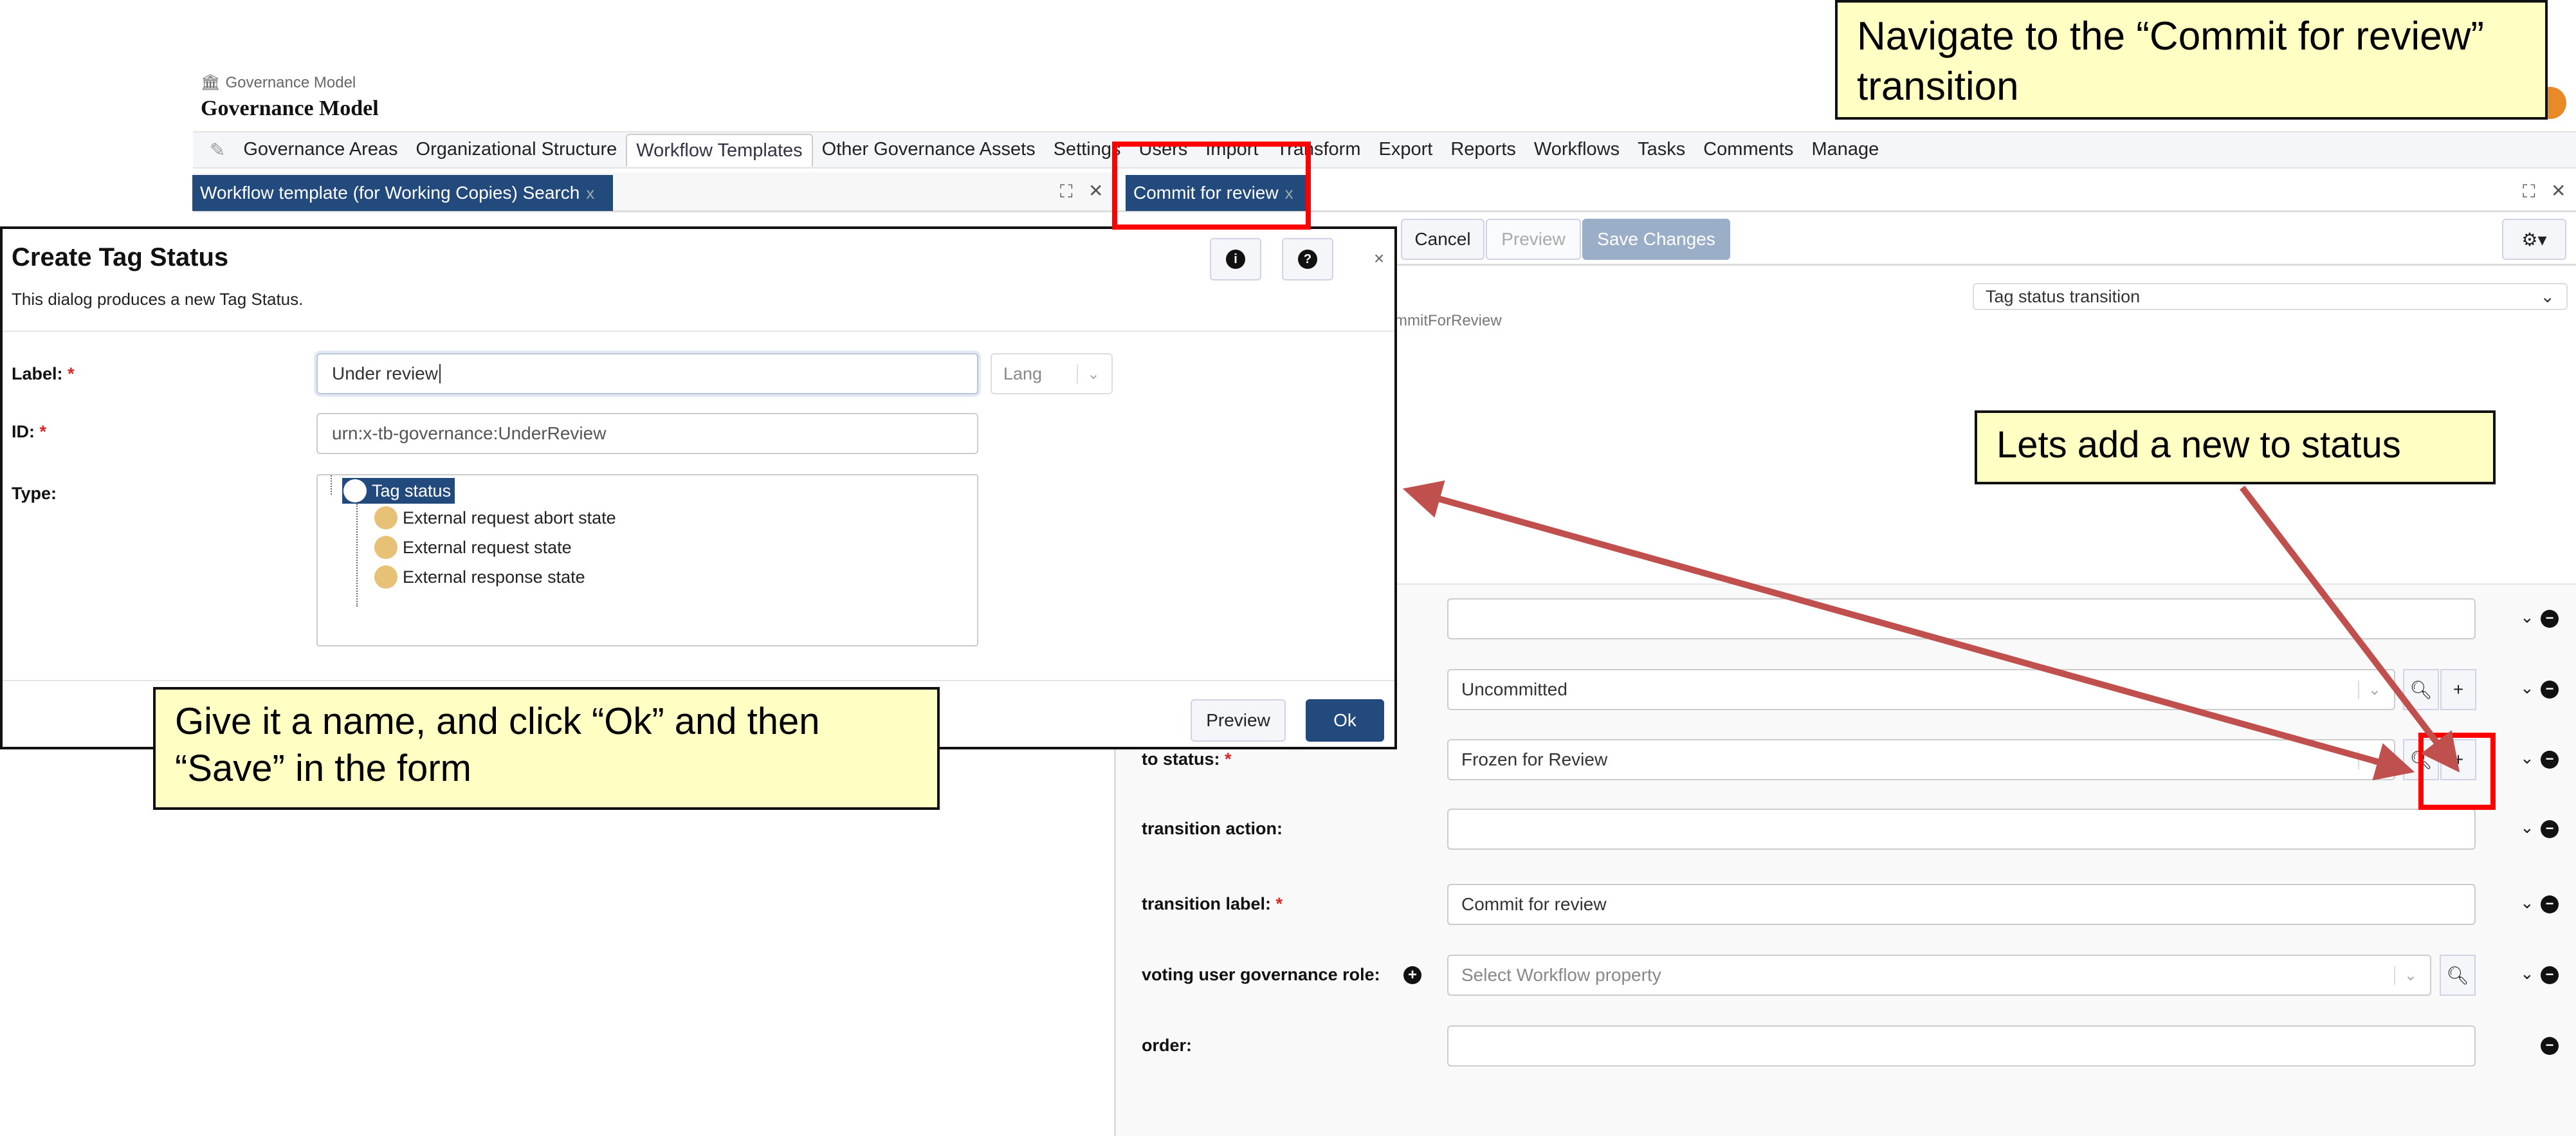  Describe the element at coordinates (2235, 447) in the screenshot. I see `callout-add-status: Lets add a new to status` at that location.